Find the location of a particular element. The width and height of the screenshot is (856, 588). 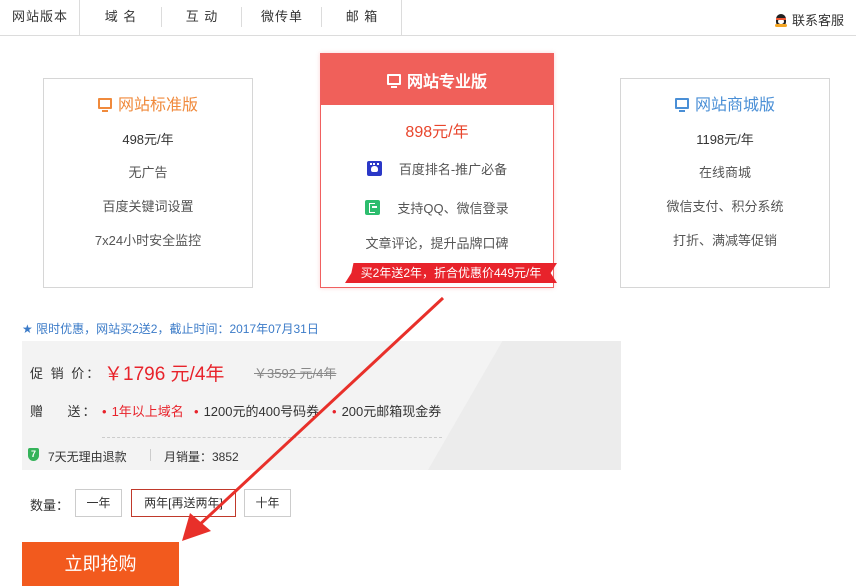

plan-price: 898元/年 is located at coordinates (437, 132).